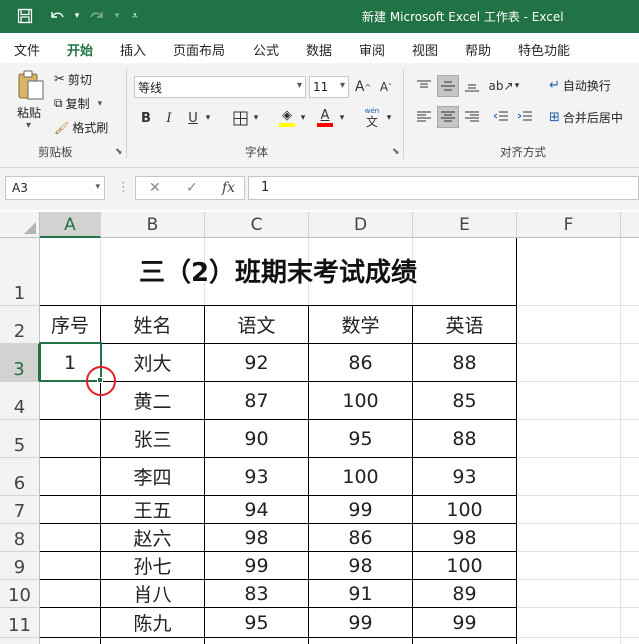 This screenshot has height=644, width=639. What do you see at coordinates (146, 118) in the screenshot?
I see `bold-button: B` at bounding box center [146, 118].